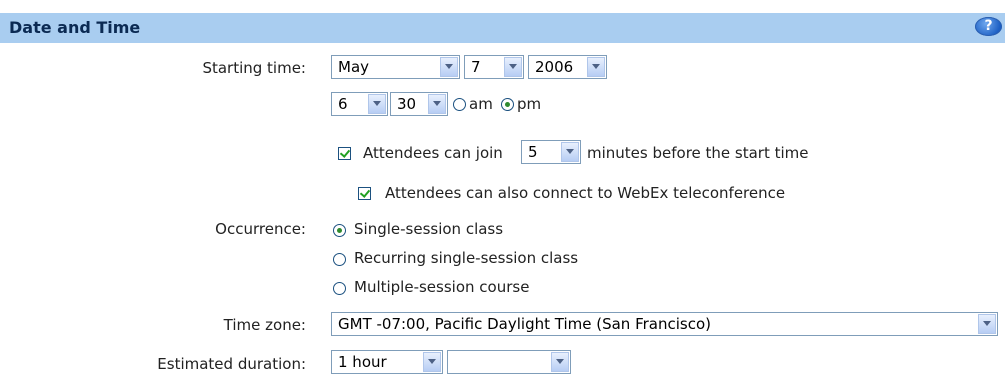 The image size is (1005, 377). I want to click on occurrence-radio-multiple, so click(339, 288).